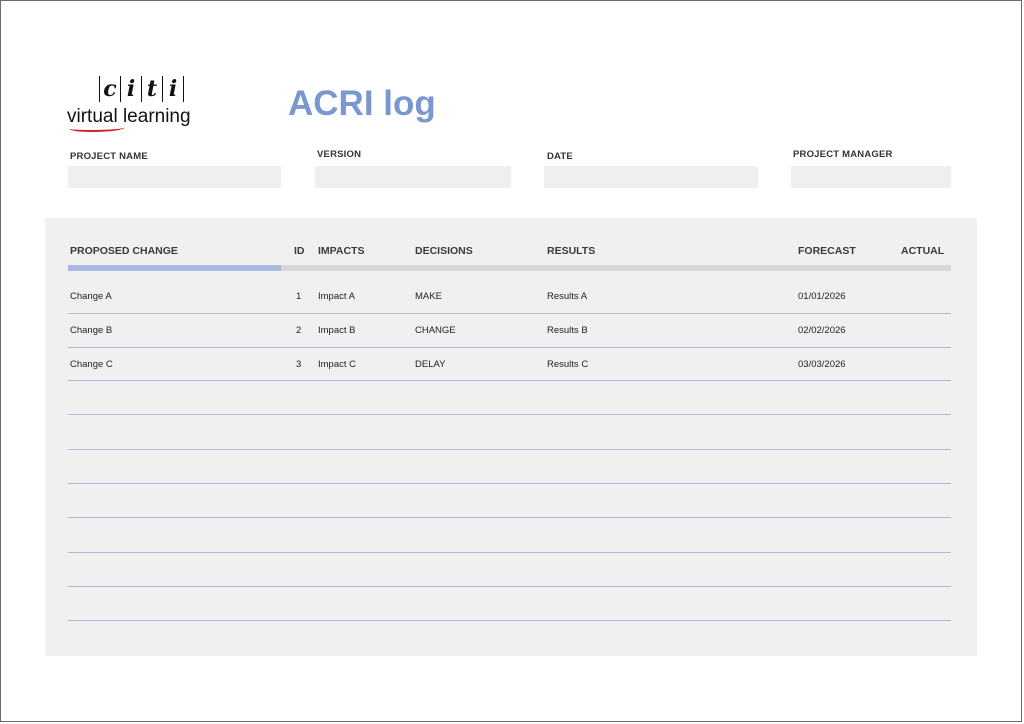  I want to click on project-manager-label: PROJECT MANAGER, so click(843, 154).